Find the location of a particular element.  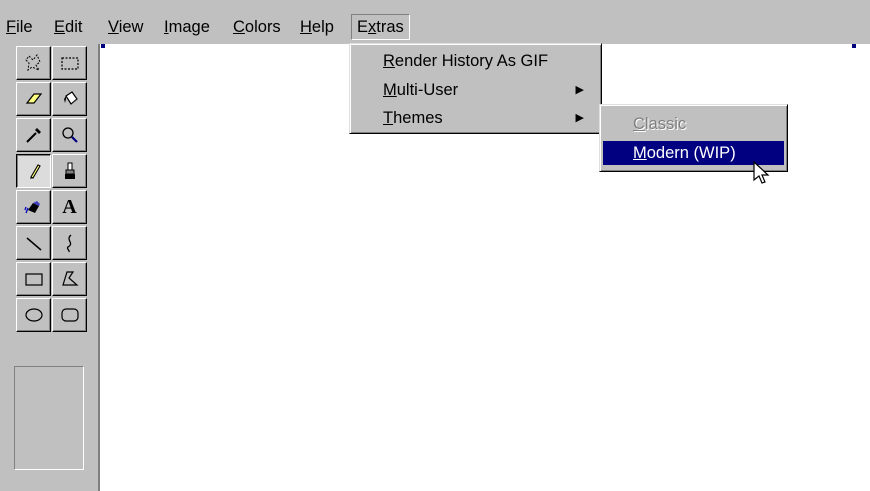

toolbox: A is located at coordinates (53, 267).